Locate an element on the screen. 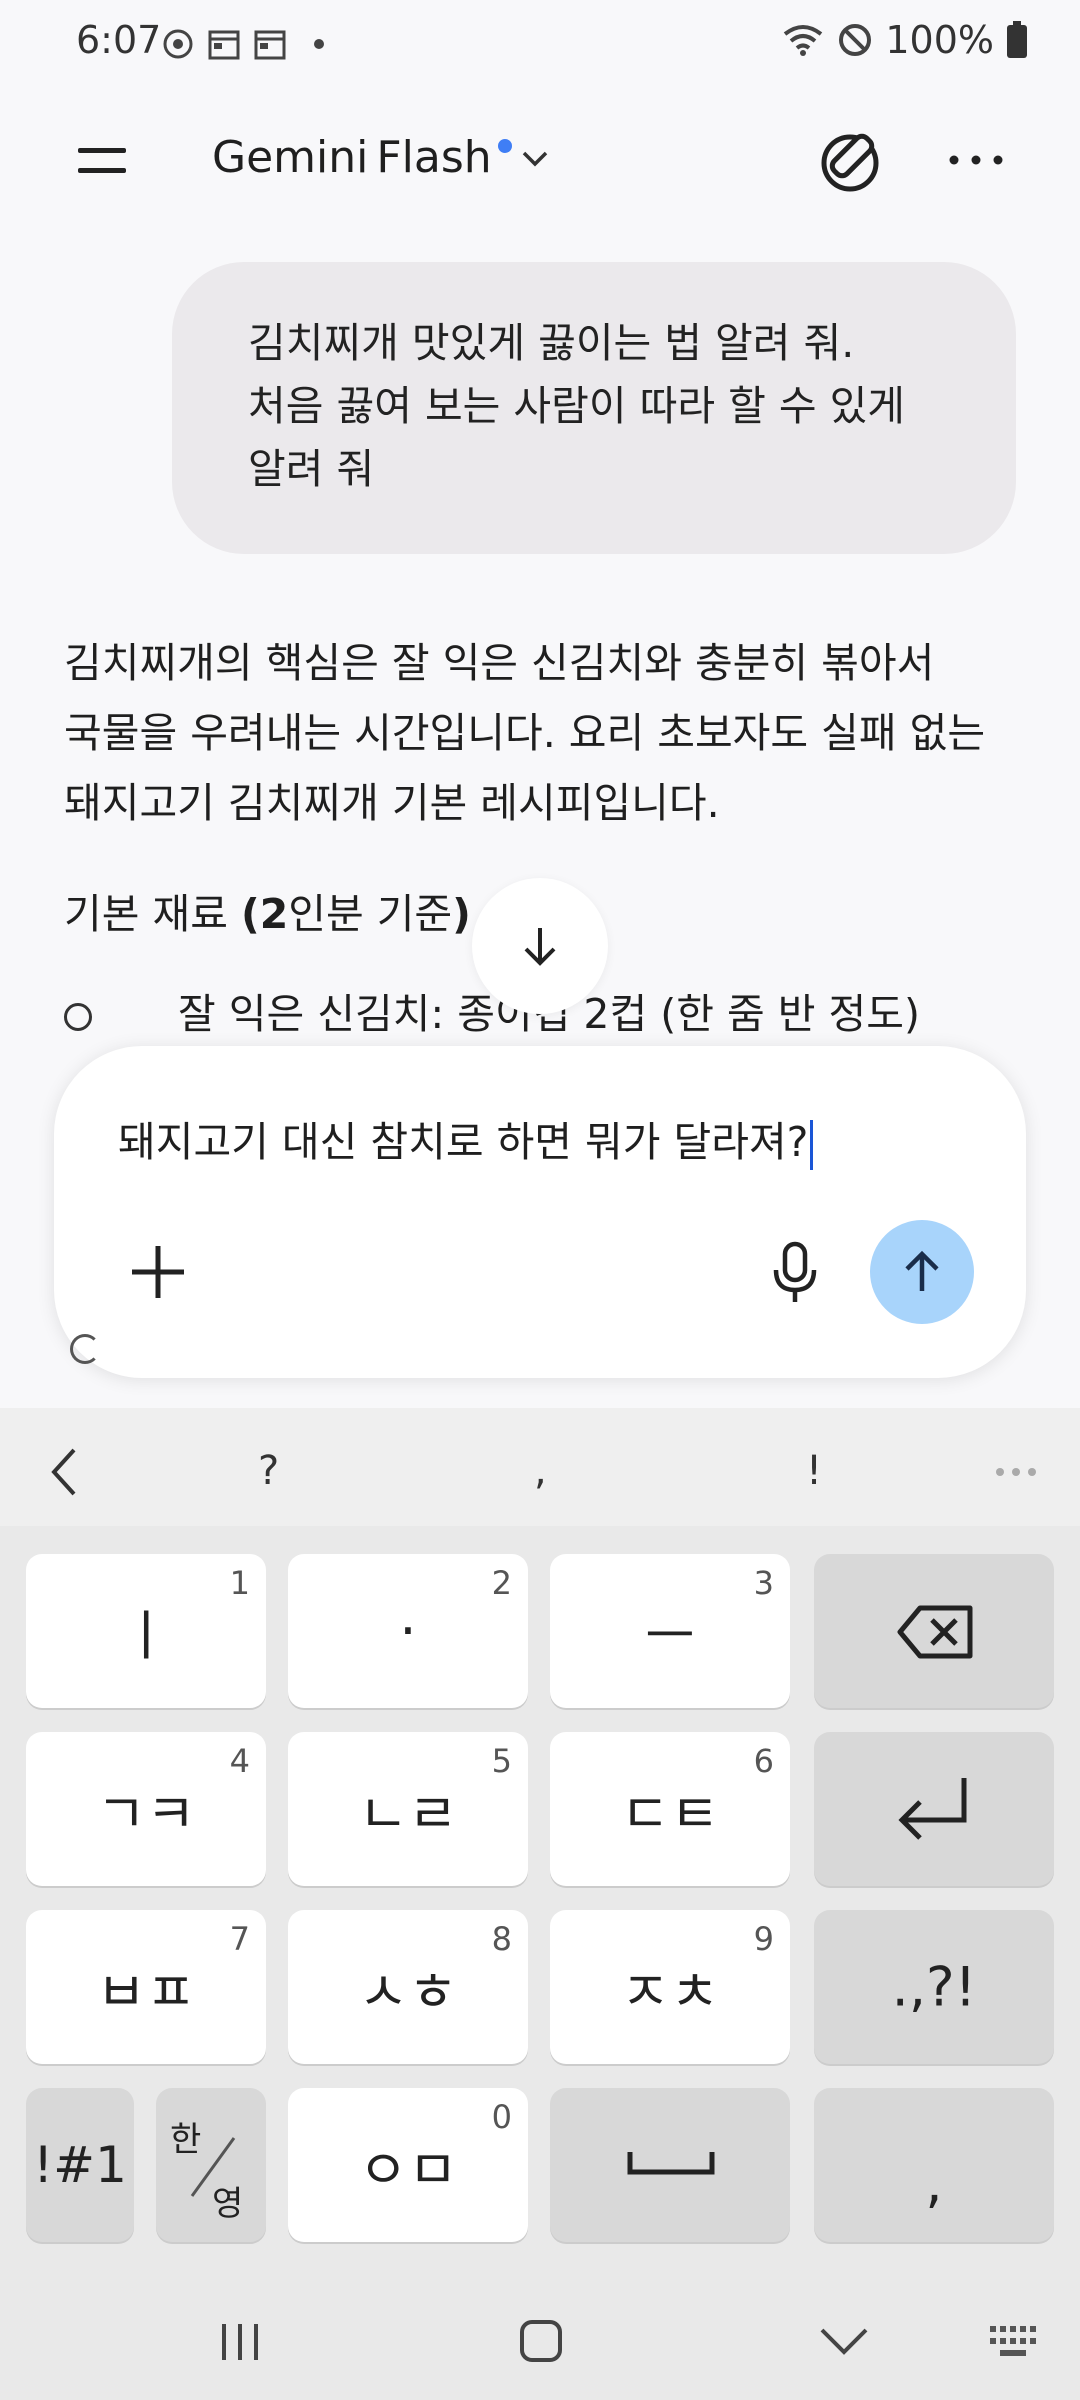  lang-english-label: 영 is located at coordinates (228, 2204).